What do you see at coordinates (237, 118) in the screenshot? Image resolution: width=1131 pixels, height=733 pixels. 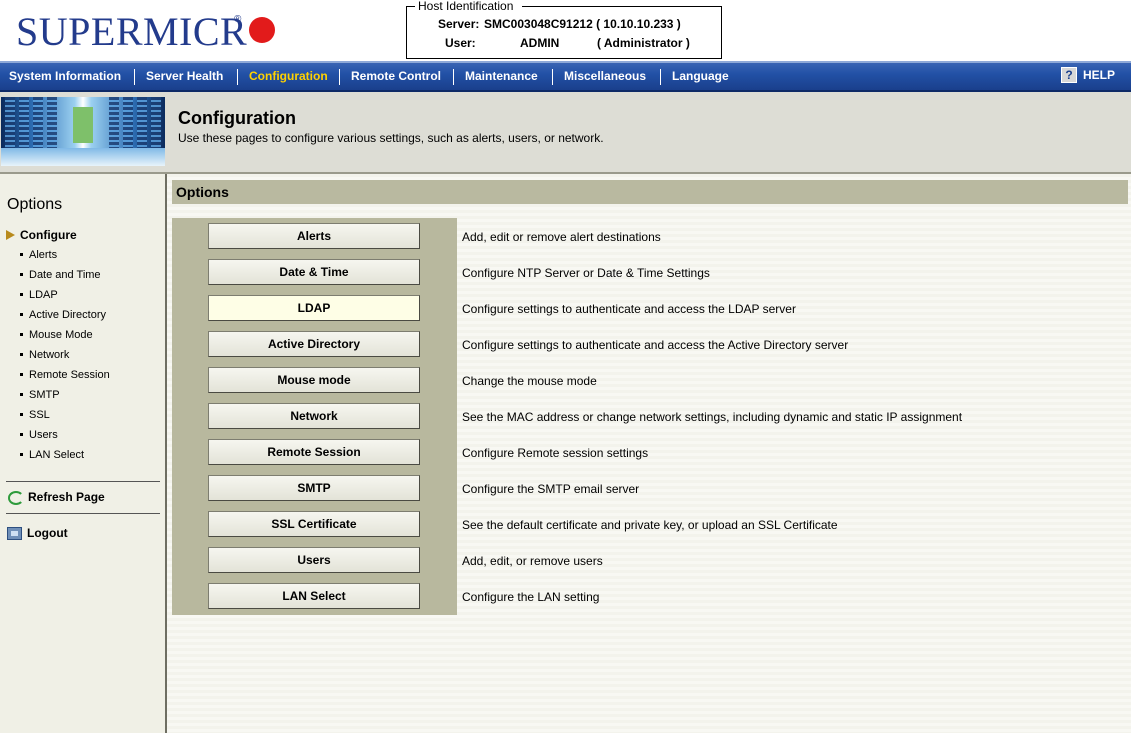 I see `page-title: Configuration` at bounding box center [237, 118].